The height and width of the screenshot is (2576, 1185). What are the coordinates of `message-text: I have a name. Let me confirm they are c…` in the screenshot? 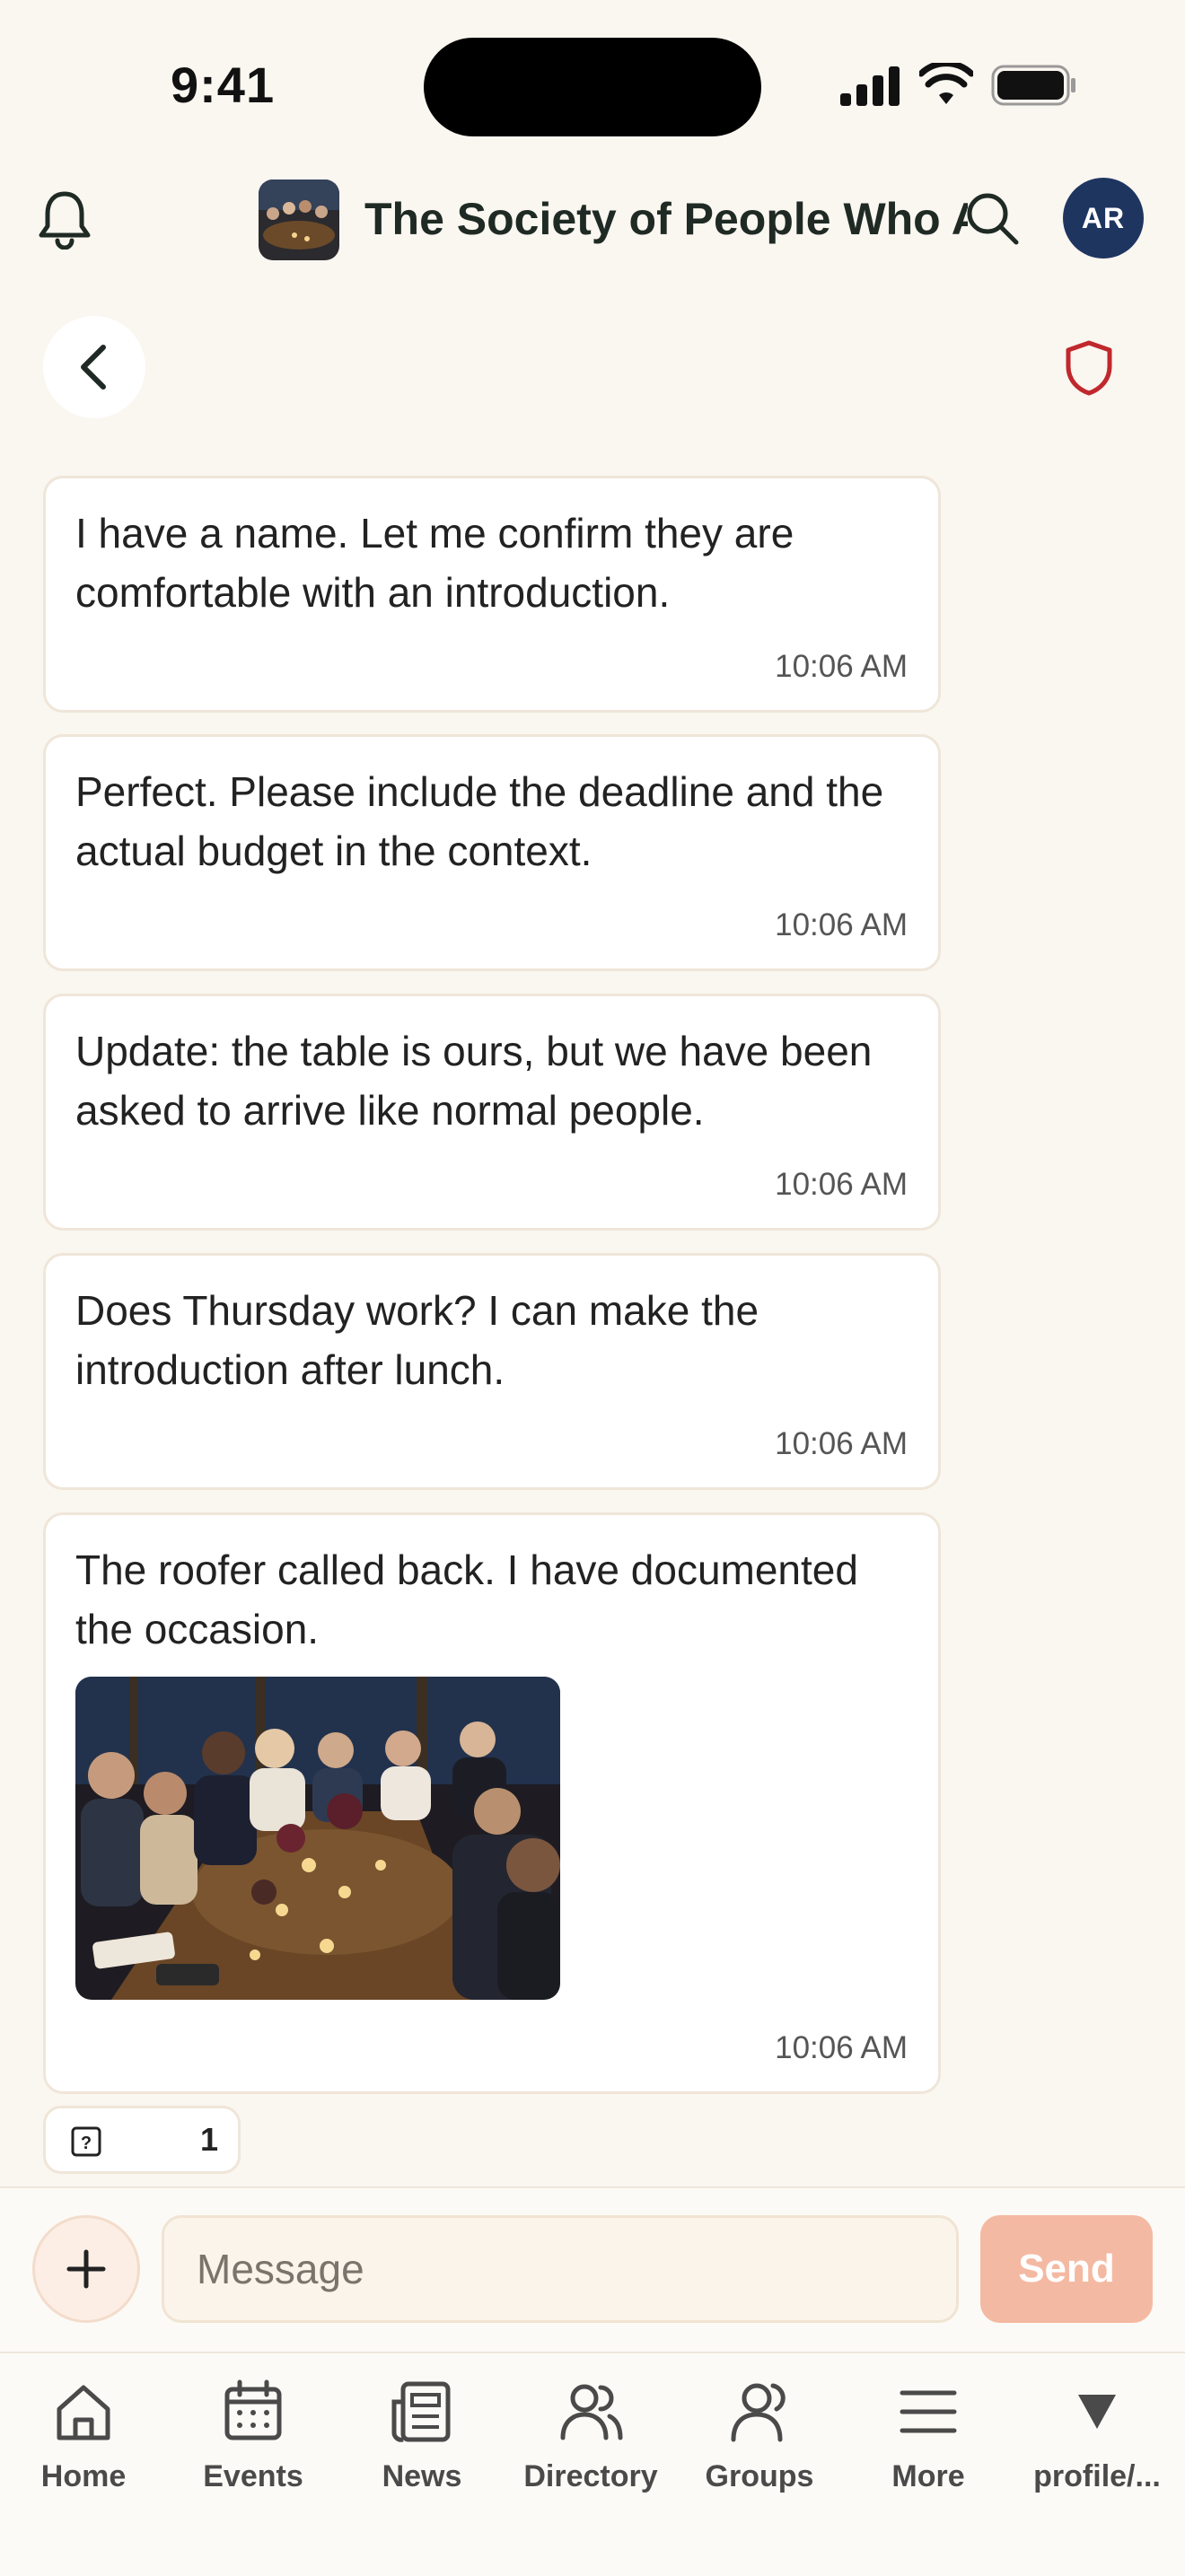 It's located at (434, 563).